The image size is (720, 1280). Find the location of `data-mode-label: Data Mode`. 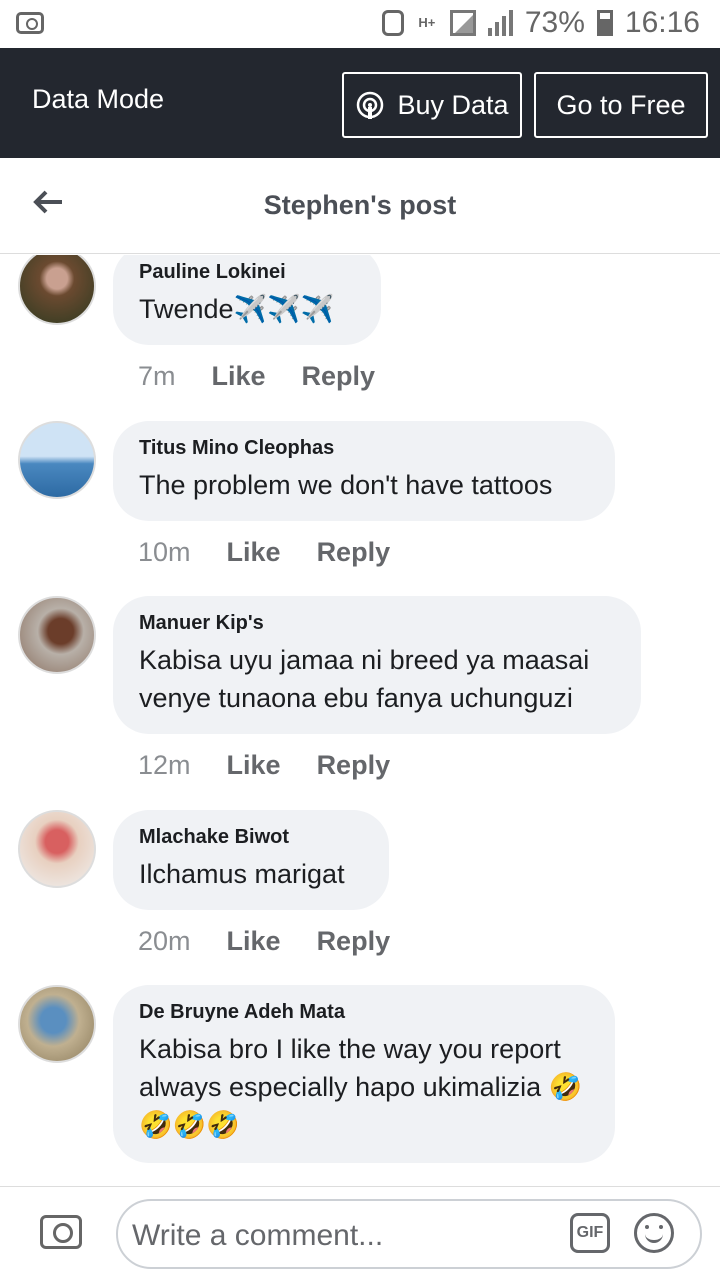

data-mode-label: Data Mode is located at coordinates (98, 99).